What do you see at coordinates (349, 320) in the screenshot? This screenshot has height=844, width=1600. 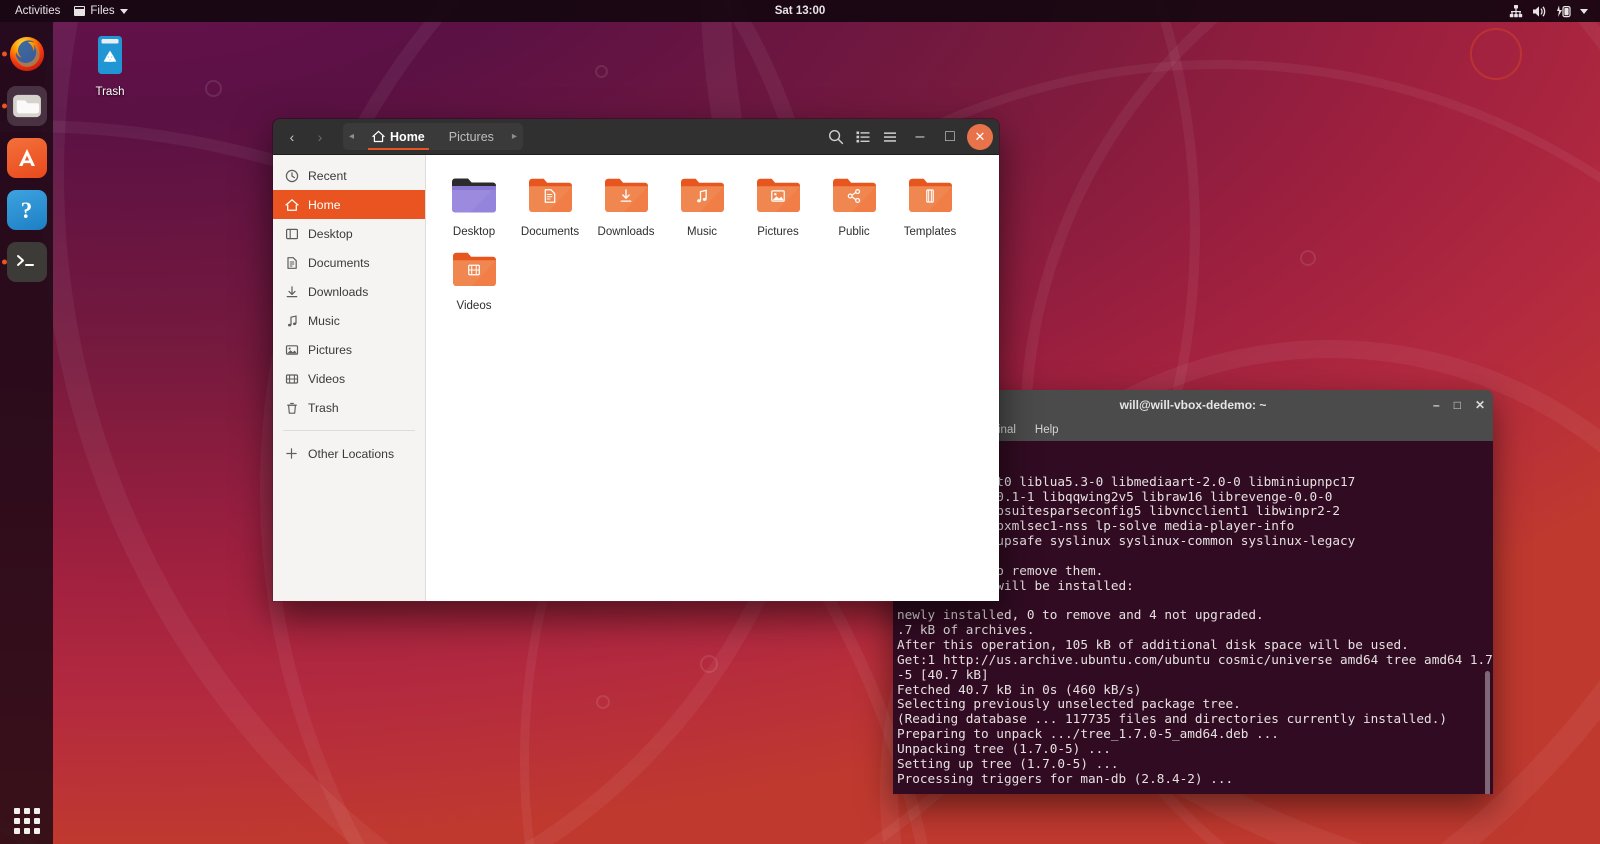 I see `sidebar-item-music: Music` at bounding box center [349, 320].